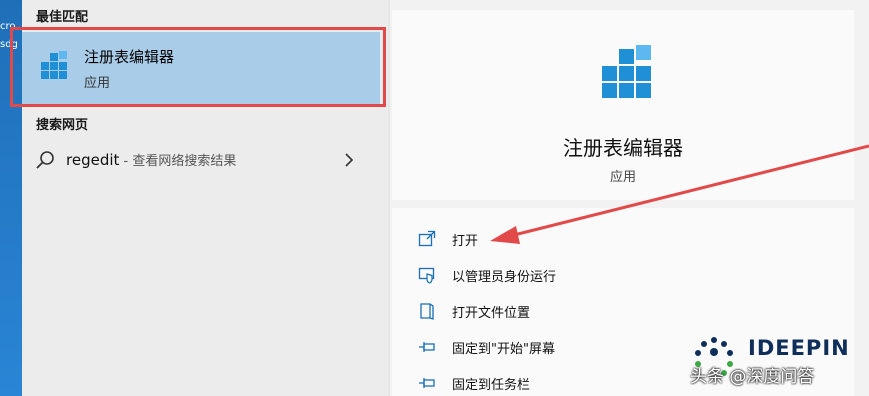 The width and height of the screenshot is (869, 396). I want to click on app-title: 注册表编辑器, so click(623, 148).